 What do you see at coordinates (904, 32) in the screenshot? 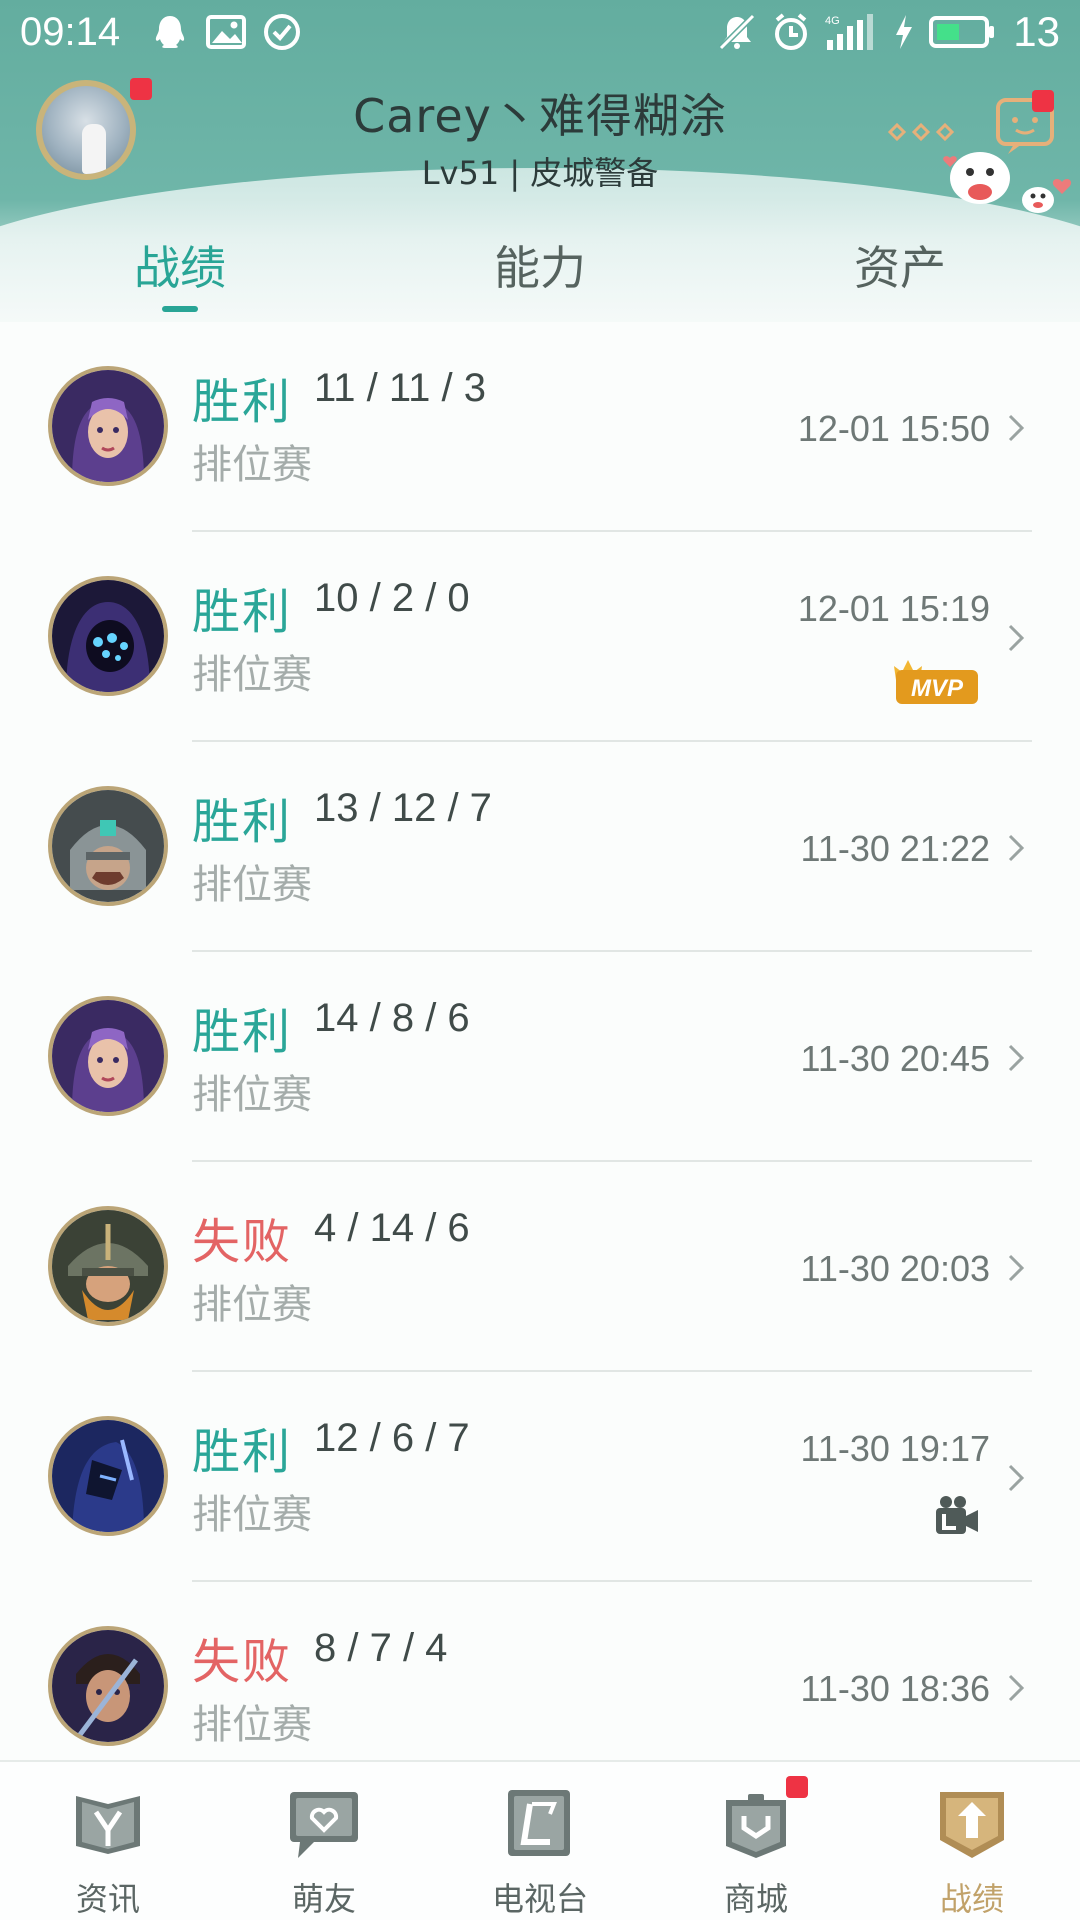
I see `charging-icon` at bounding box center [904, 32].